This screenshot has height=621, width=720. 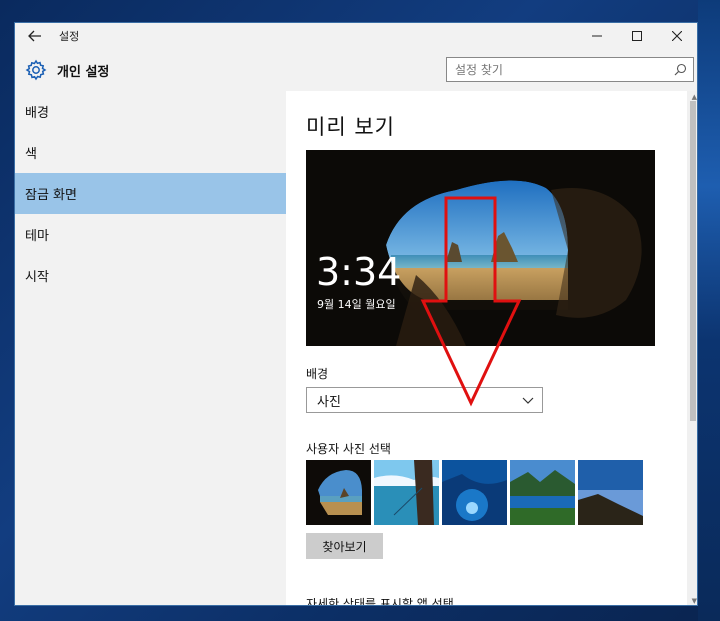 I want to click on chevron-down-icon, so click(x=528, y=400).